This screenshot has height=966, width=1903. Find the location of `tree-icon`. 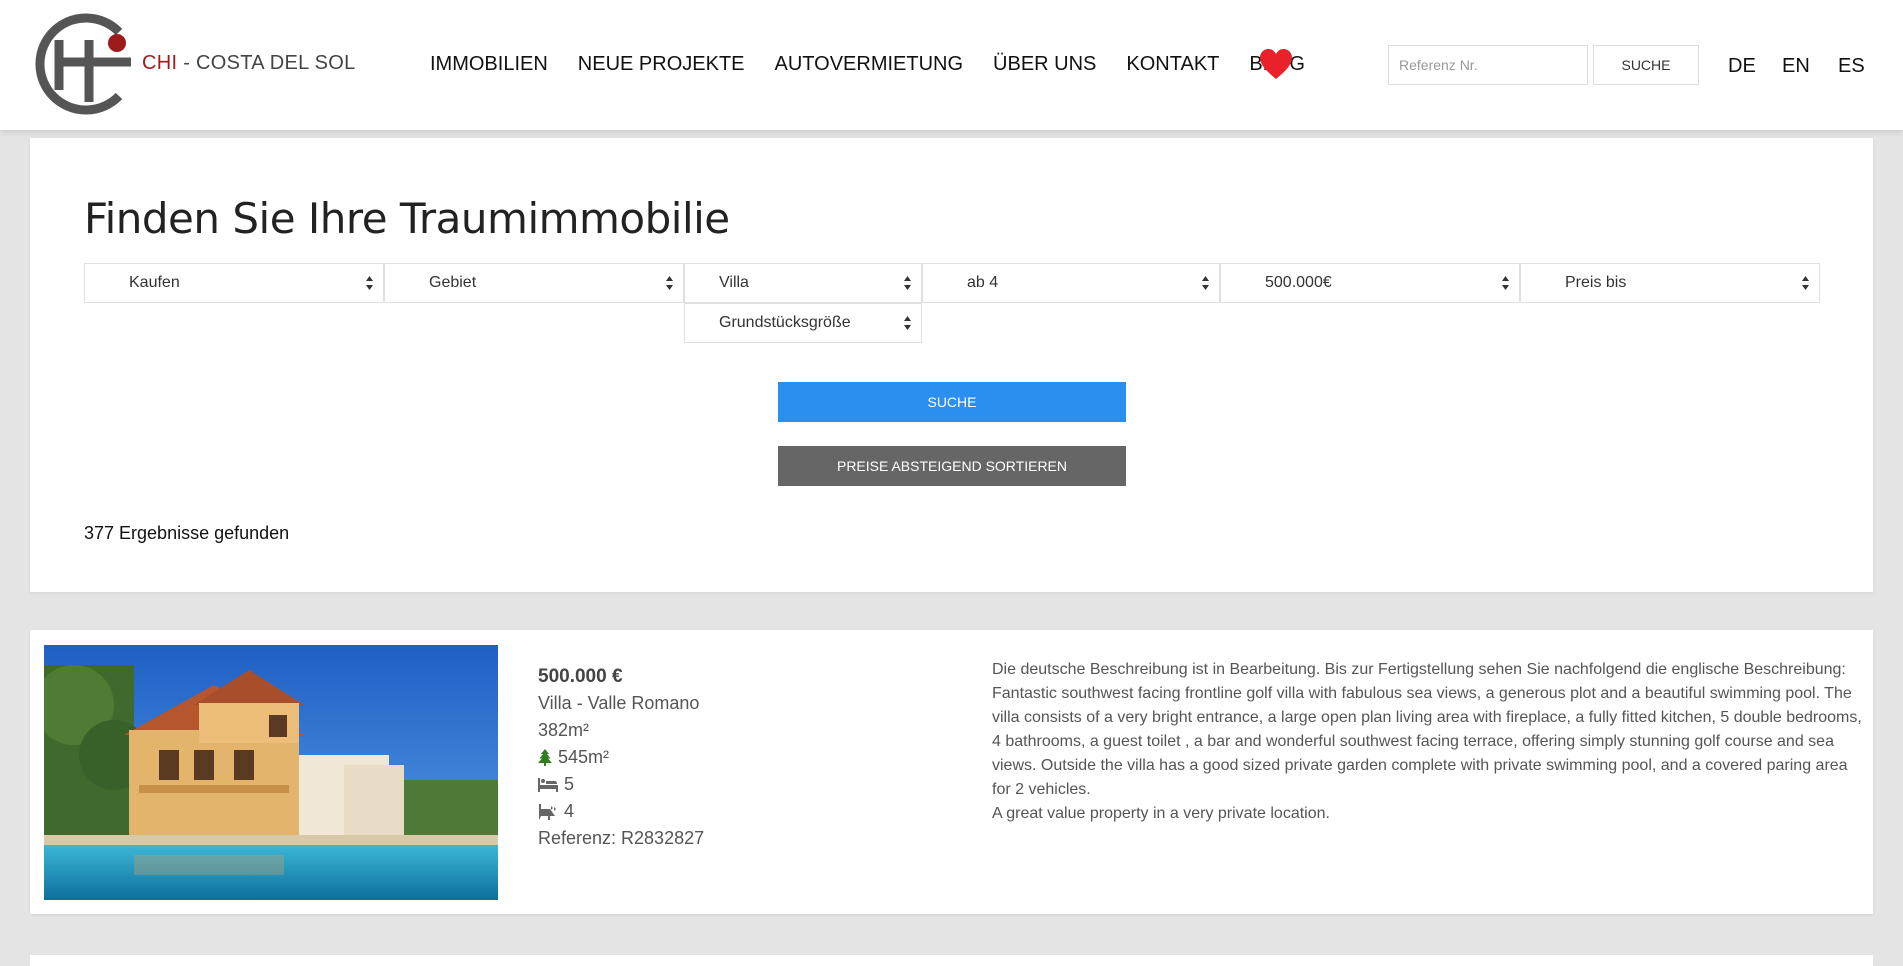

tree-icon is located at coordinates (545, 757).